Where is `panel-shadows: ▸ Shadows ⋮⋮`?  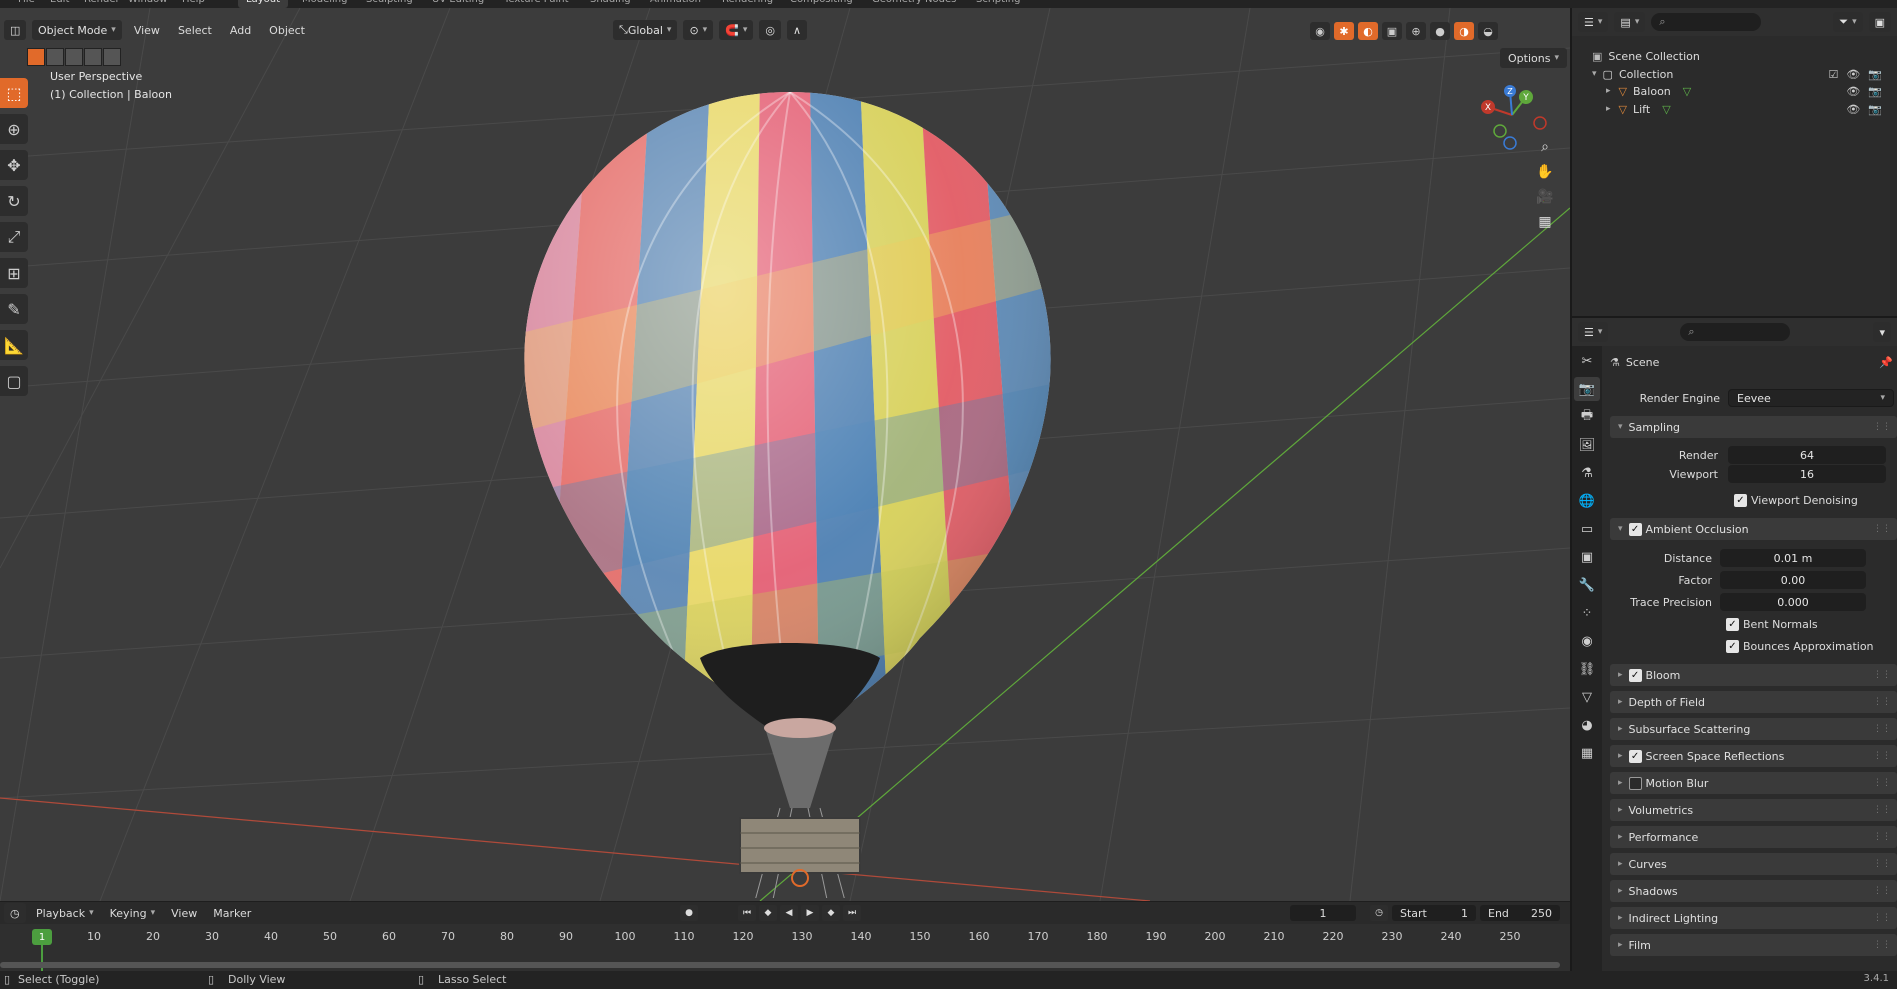
panel-shadows: ▸ Shadows ⋮⋮ is located at coordinates (1753, 891).